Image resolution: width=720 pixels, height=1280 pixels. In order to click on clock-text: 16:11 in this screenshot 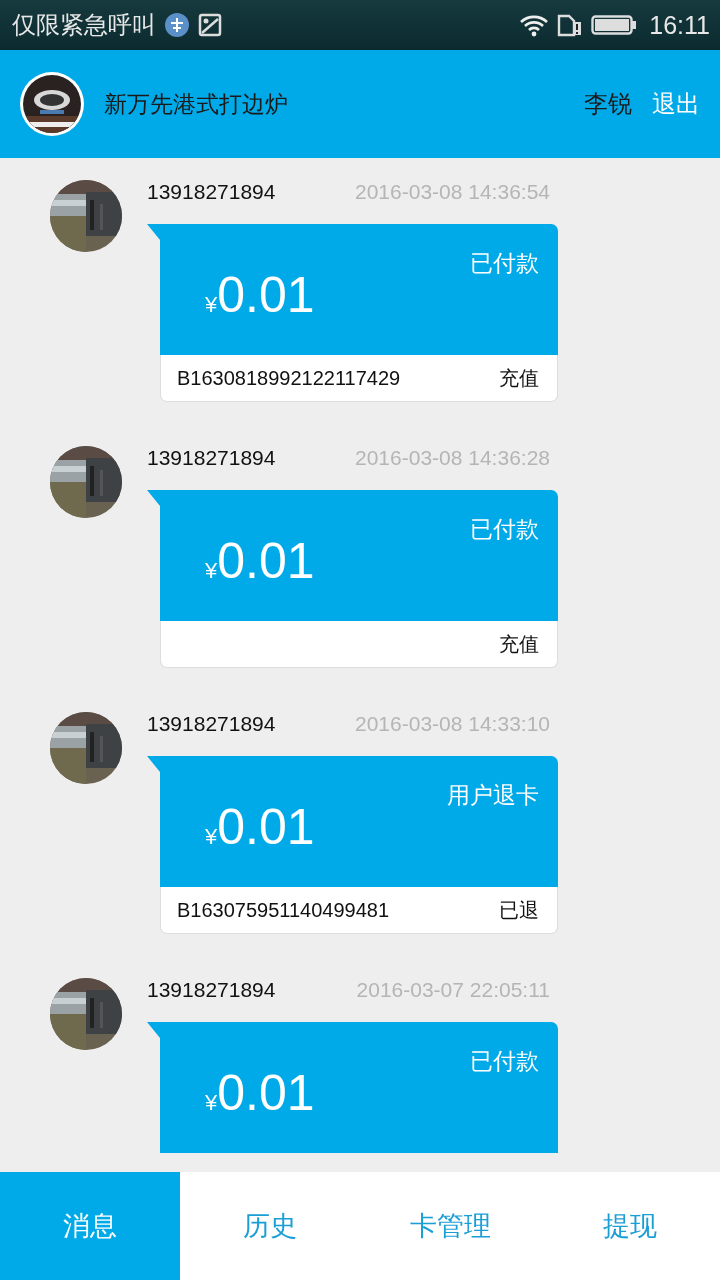, I will do `click(679, 25)`.